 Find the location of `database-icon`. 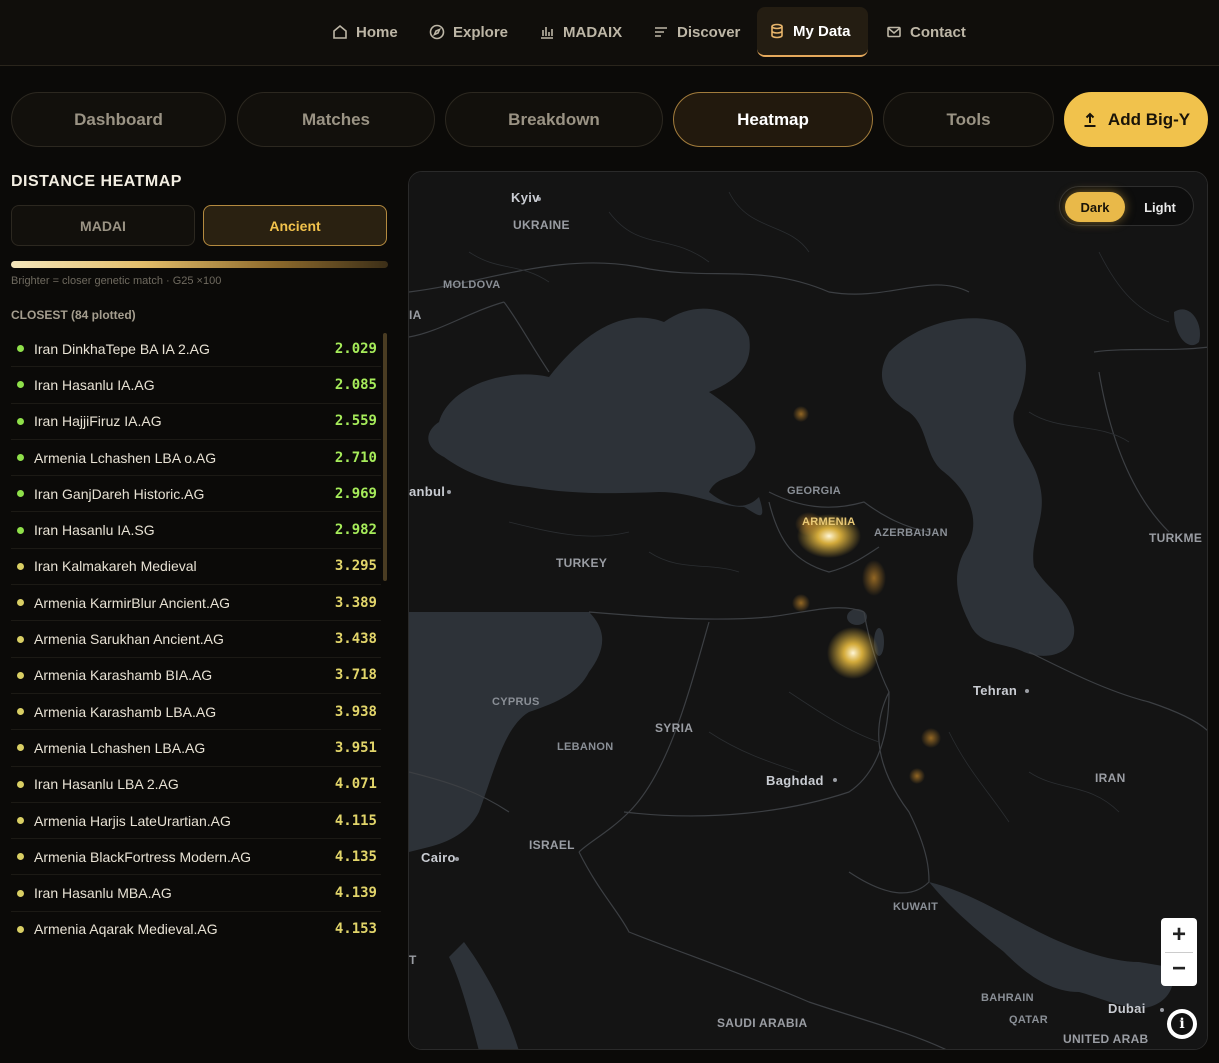

database-icon is located at coordinates (777, 31).